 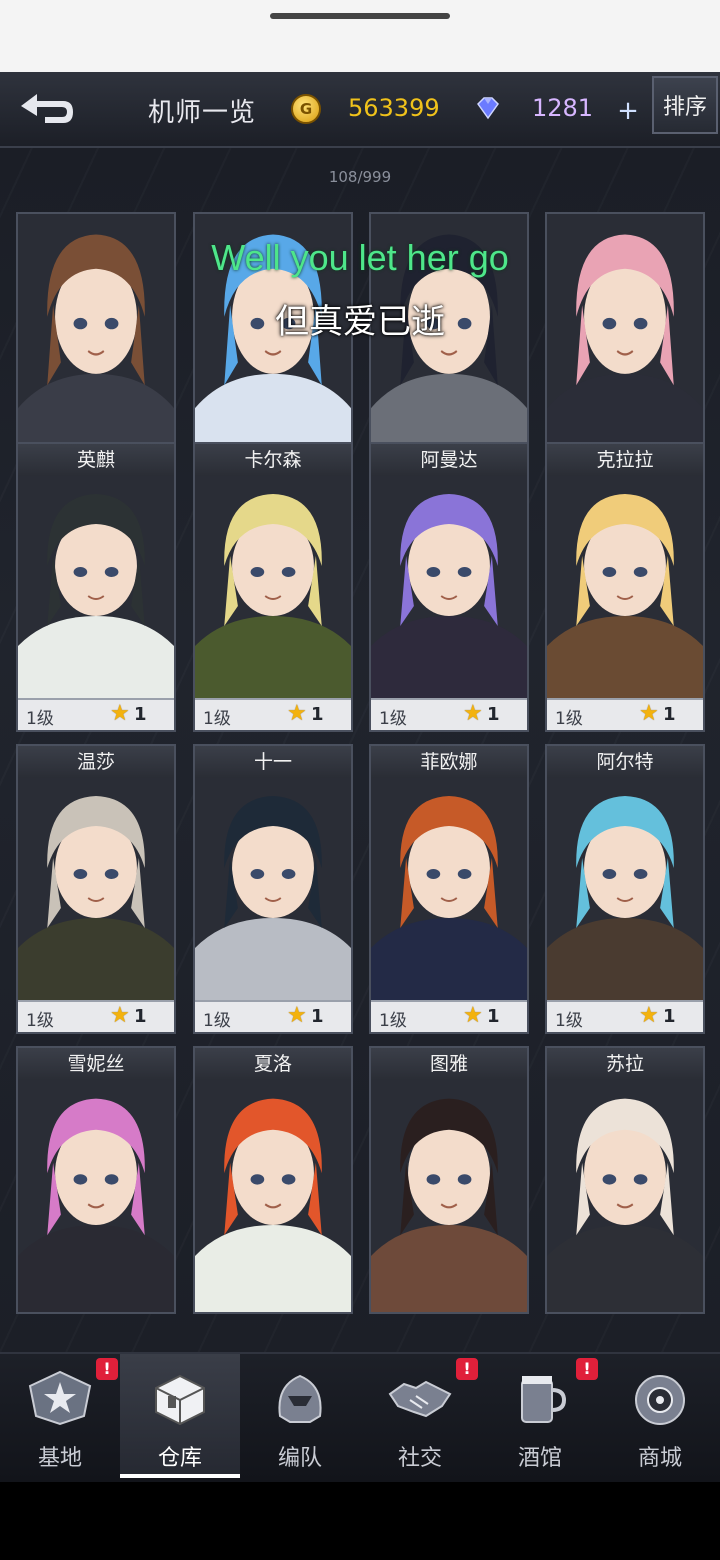 I want to click on pilot-name: 温莎, so click(x=96, y=762).